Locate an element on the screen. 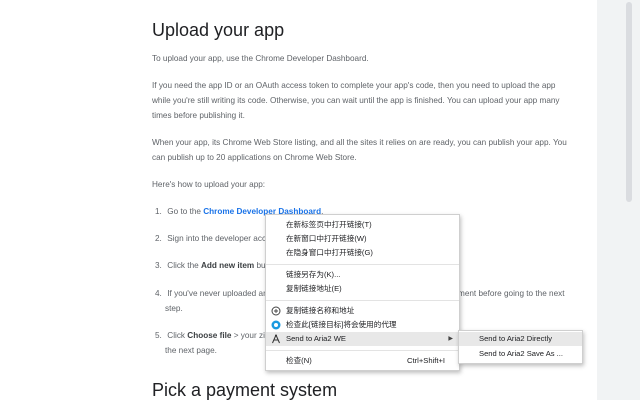 The width and height of the screenshot is (640, 401). menu-item-copy-link-name-address: 复制链接名称和地址 is located at coordinates (362, 311).